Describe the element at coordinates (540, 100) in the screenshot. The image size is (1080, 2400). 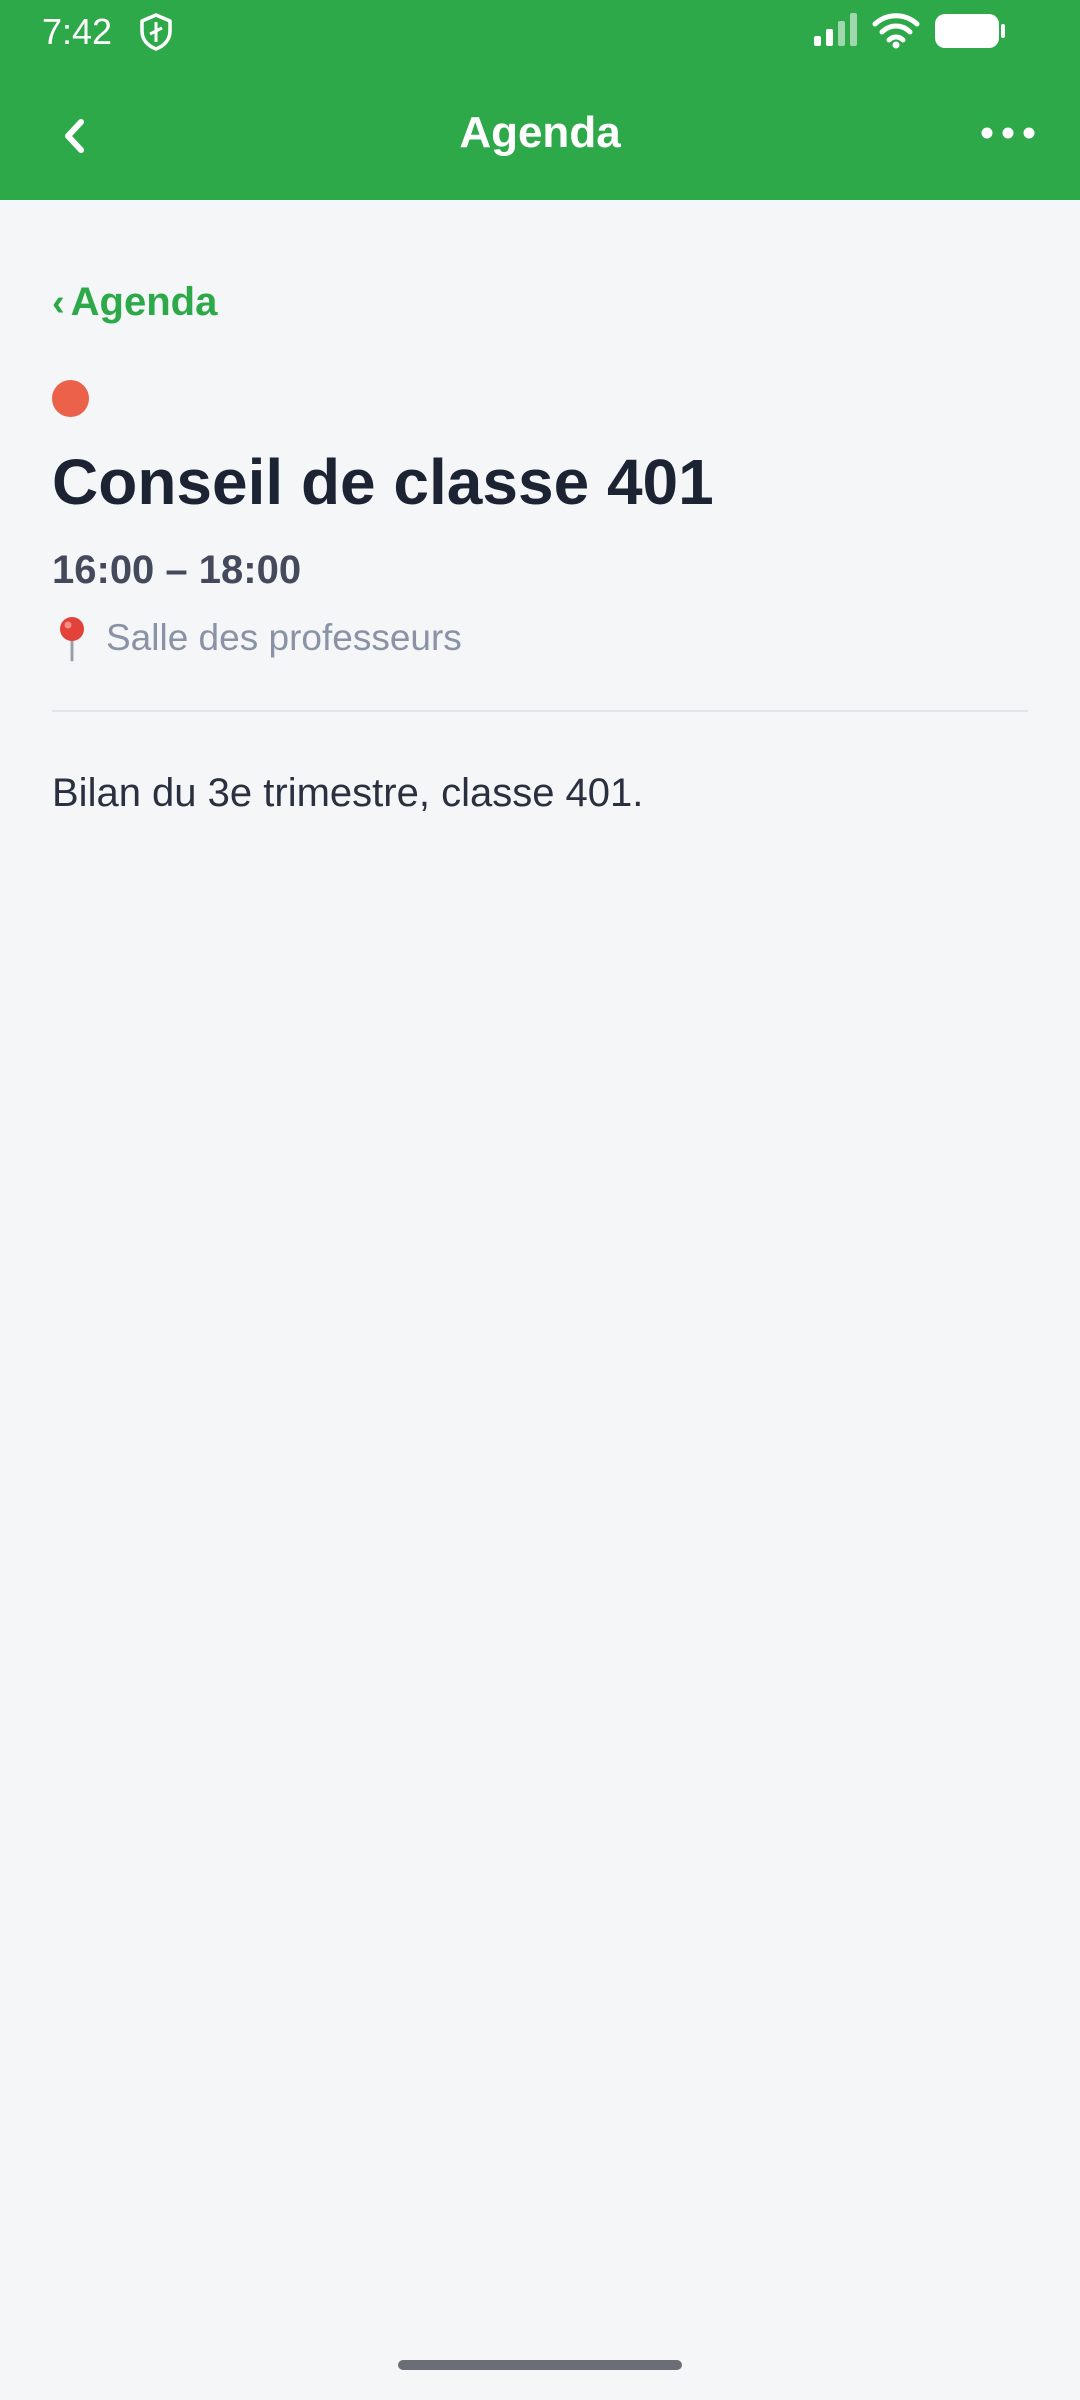
I see `header-bar: 7:42 Agenda` at that location.